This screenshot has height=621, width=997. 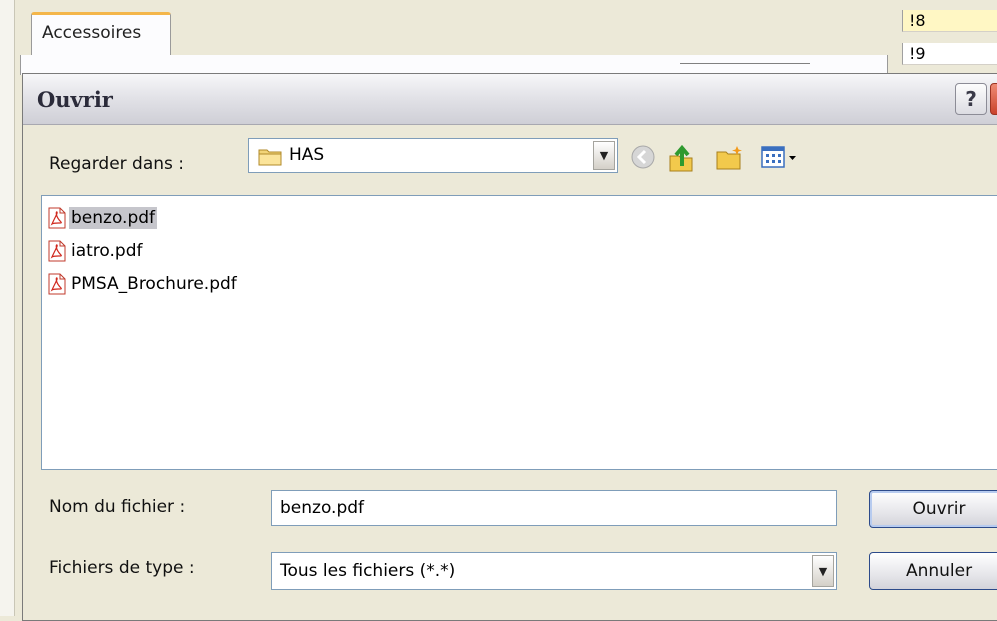 I want to click on look-in-label: Regarder dans :, so click(x=117, y=164).